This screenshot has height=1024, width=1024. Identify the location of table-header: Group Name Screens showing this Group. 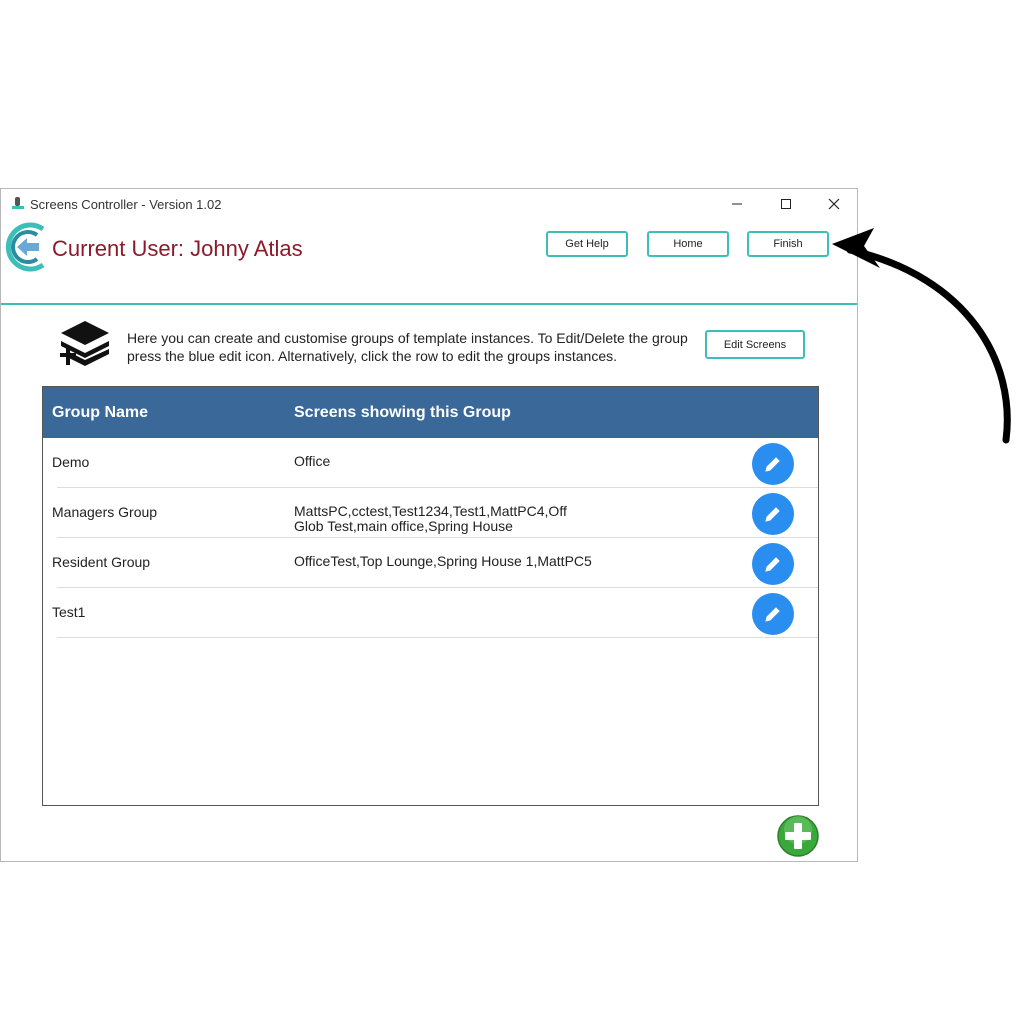
(430, 412).